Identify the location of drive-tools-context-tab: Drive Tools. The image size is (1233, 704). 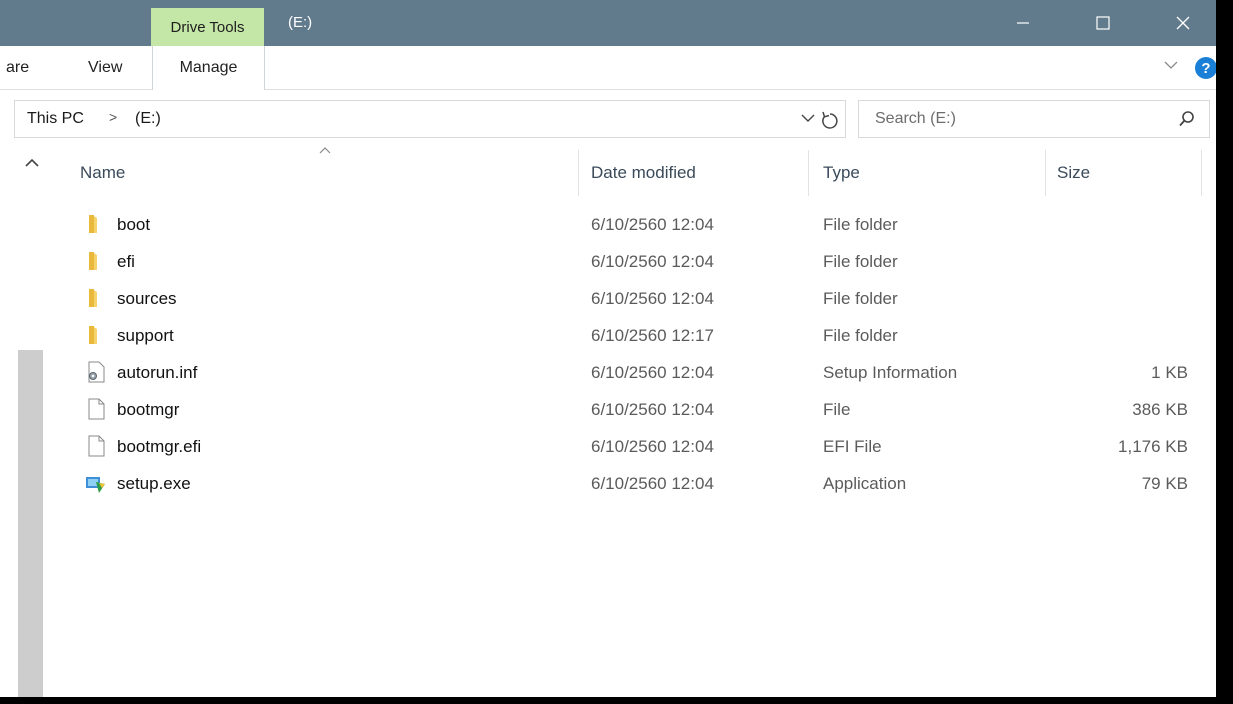
(207, 27).